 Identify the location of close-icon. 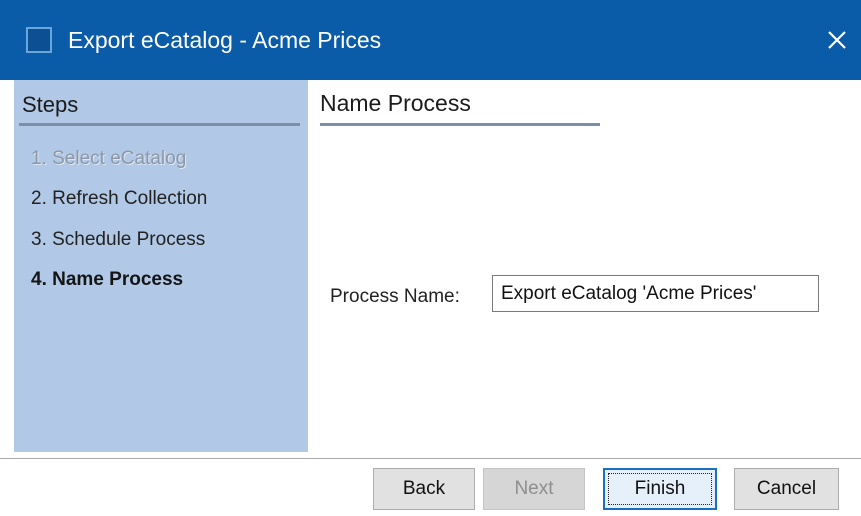
(837, 40).